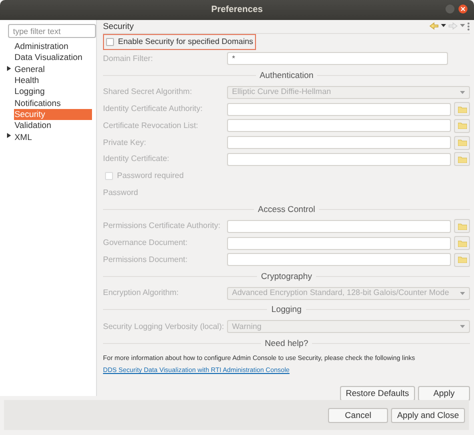 This screenshot has height=435, width=474. I want to click on field-label: Governance Document:, so click(145, 243).